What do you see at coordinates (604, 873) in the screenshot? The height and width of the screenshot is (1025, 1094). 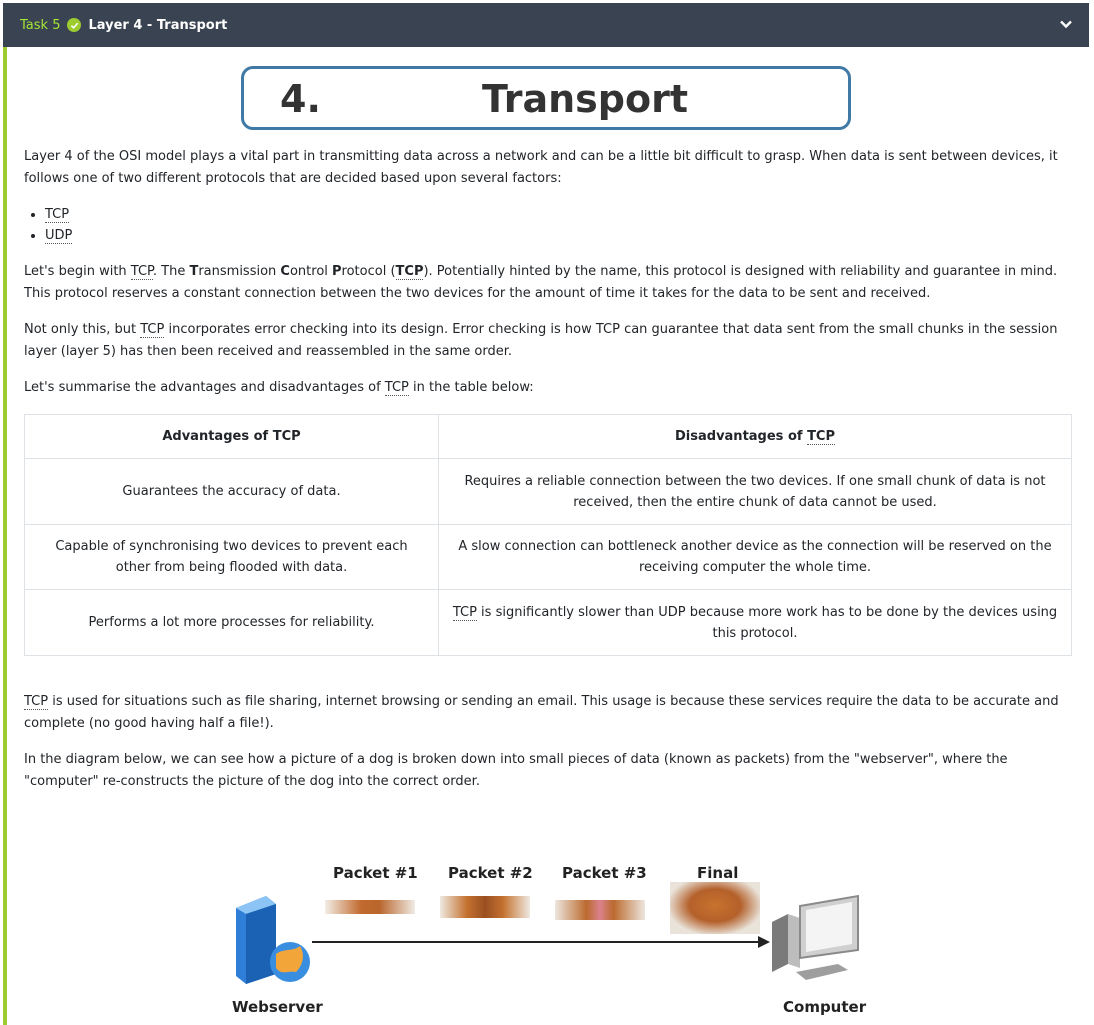 I see `packet-3-label: Packet #3` at bounding box center [604, 873].